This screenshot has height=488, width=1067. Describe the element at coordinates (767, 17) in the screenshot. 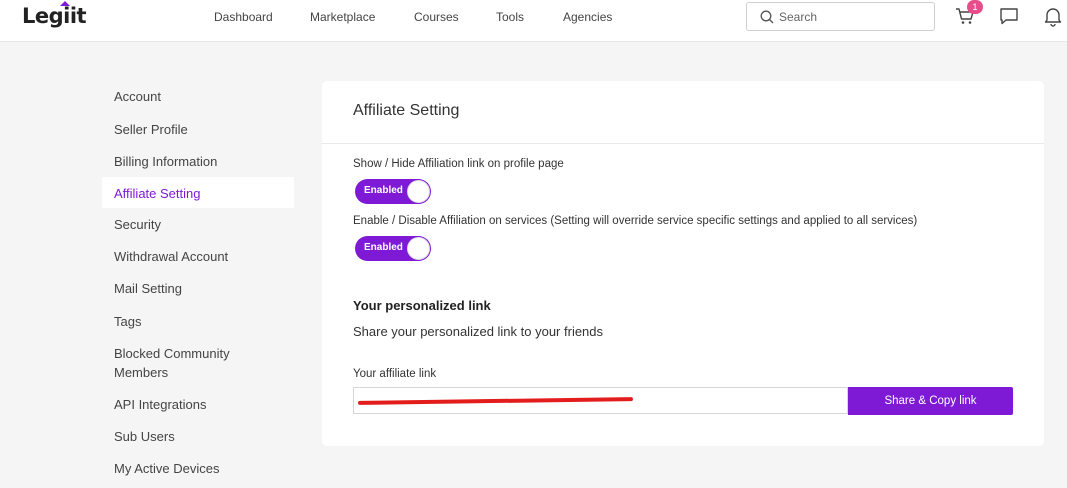

I see `search-icon` at that location.